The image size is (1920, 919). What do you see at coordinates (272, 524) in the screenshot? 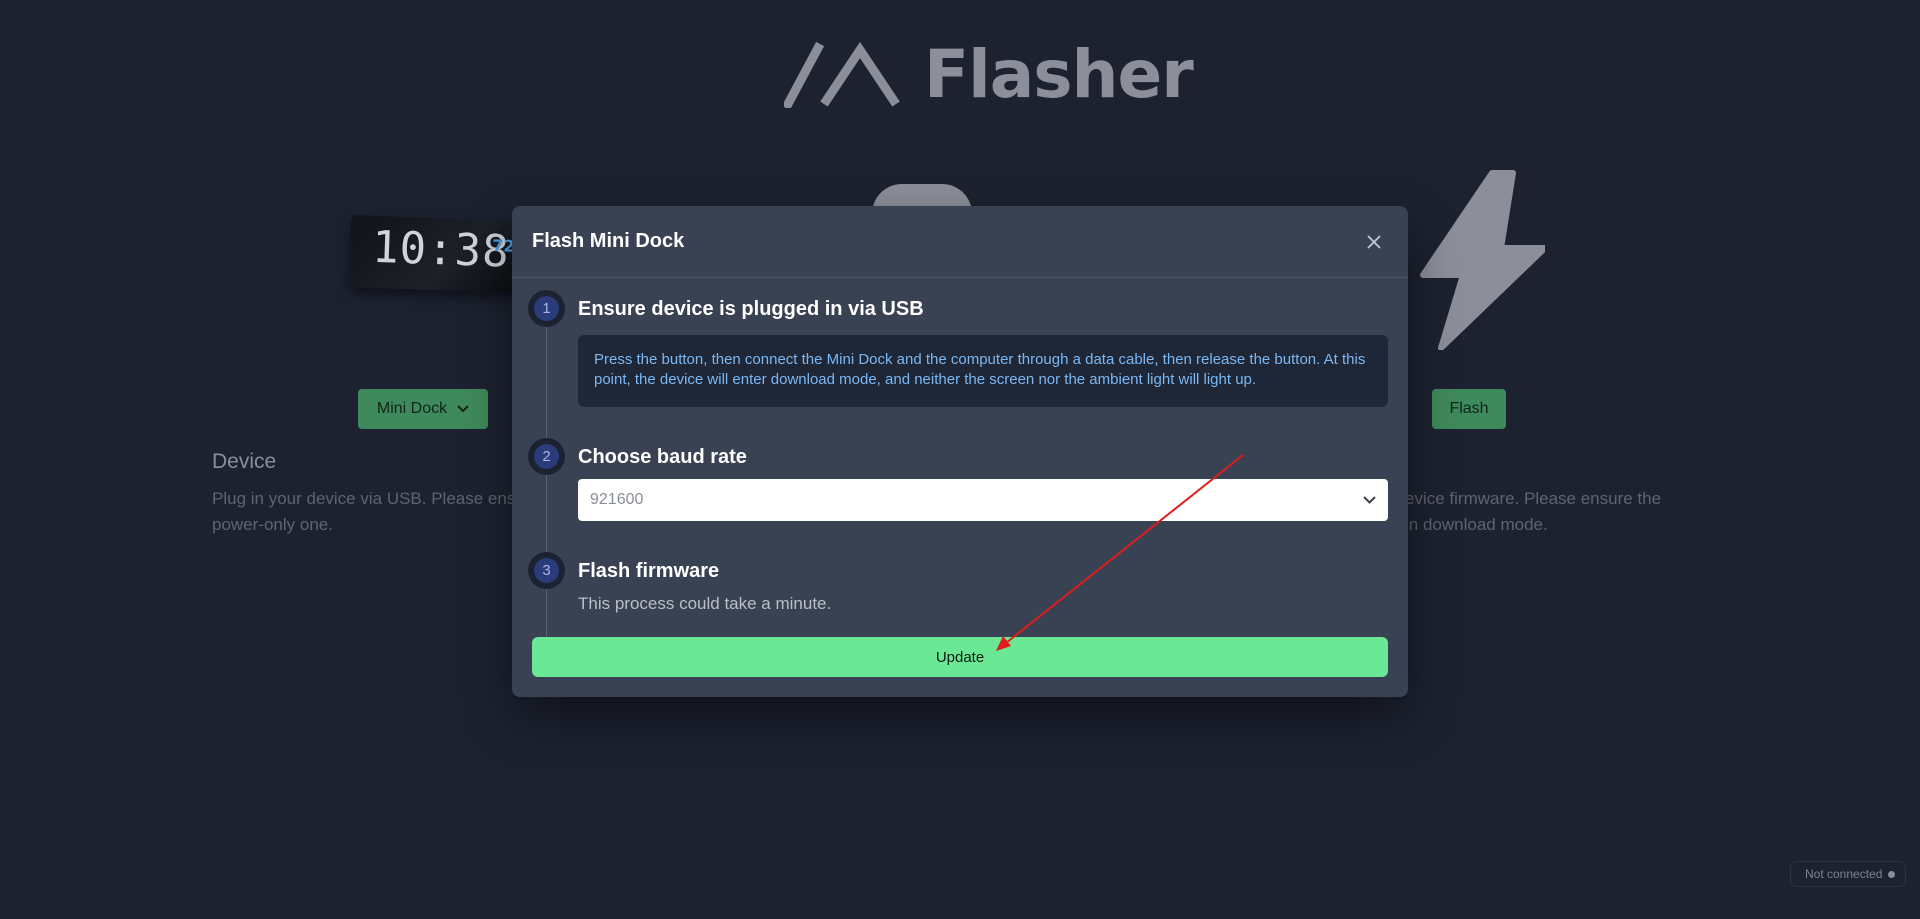
I see `device-desc-line2: power-only one.` at bounding box center [272, 524].